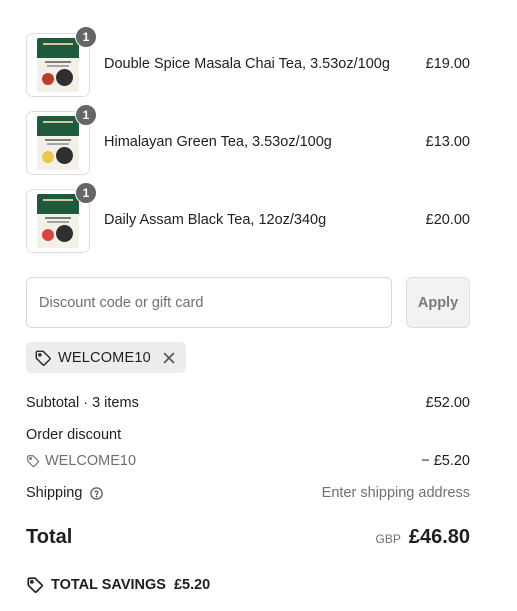  Describe the element at coordinates (82, 403) in the screenshot. I see `subtotal-label: Subtotal · 3 items` at that location.